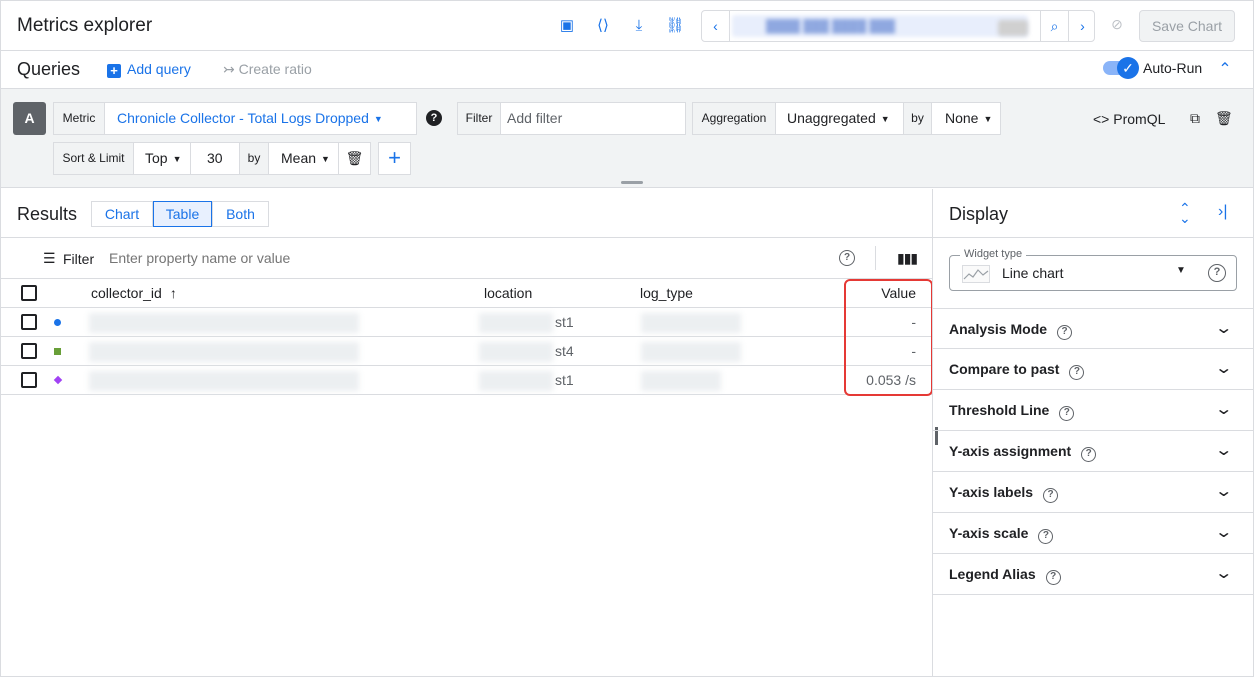  What do you see at coordinates (907, 258) in the screenshot?
I see `column-display-icon: ▮▮▮` at bounding box center [907, 258].